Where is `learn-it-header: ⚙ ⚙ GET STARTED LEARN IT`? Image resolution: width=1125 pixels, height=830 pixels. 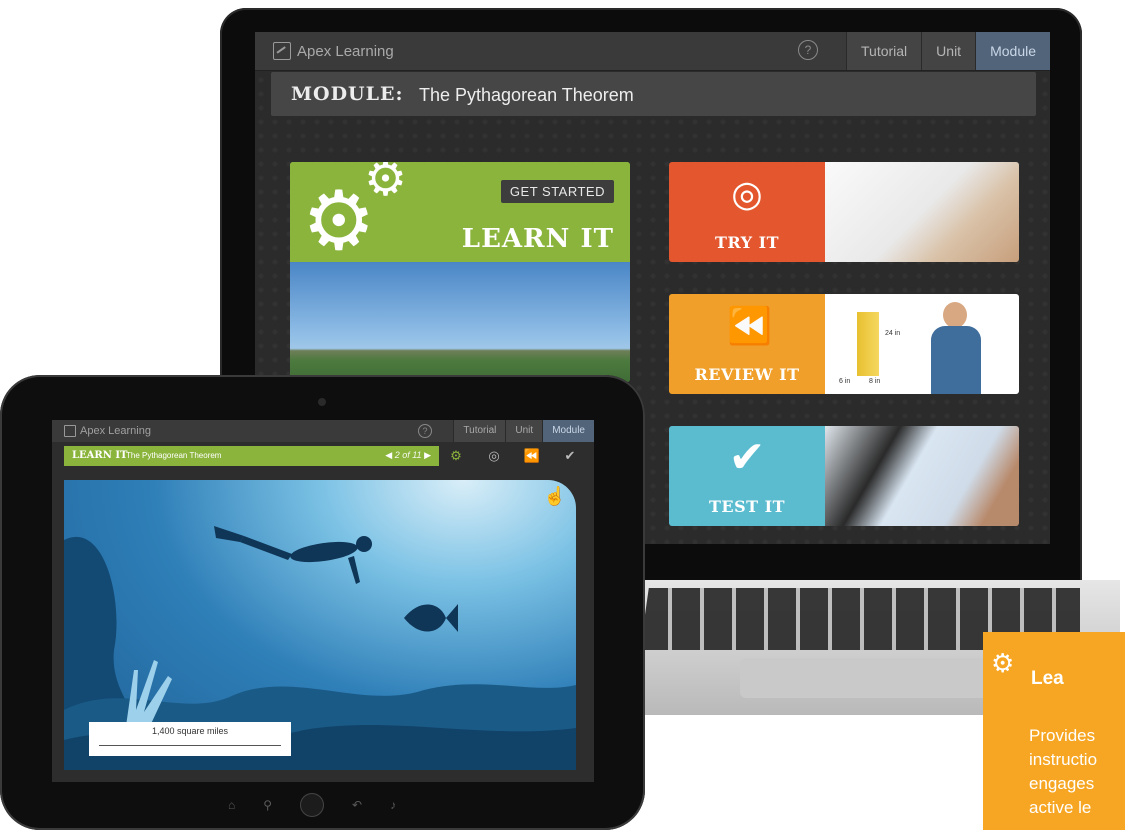 learn-it-header: ⚙ ⚙ GET STARTED LEARN IT is located at coordinates (460, 214).